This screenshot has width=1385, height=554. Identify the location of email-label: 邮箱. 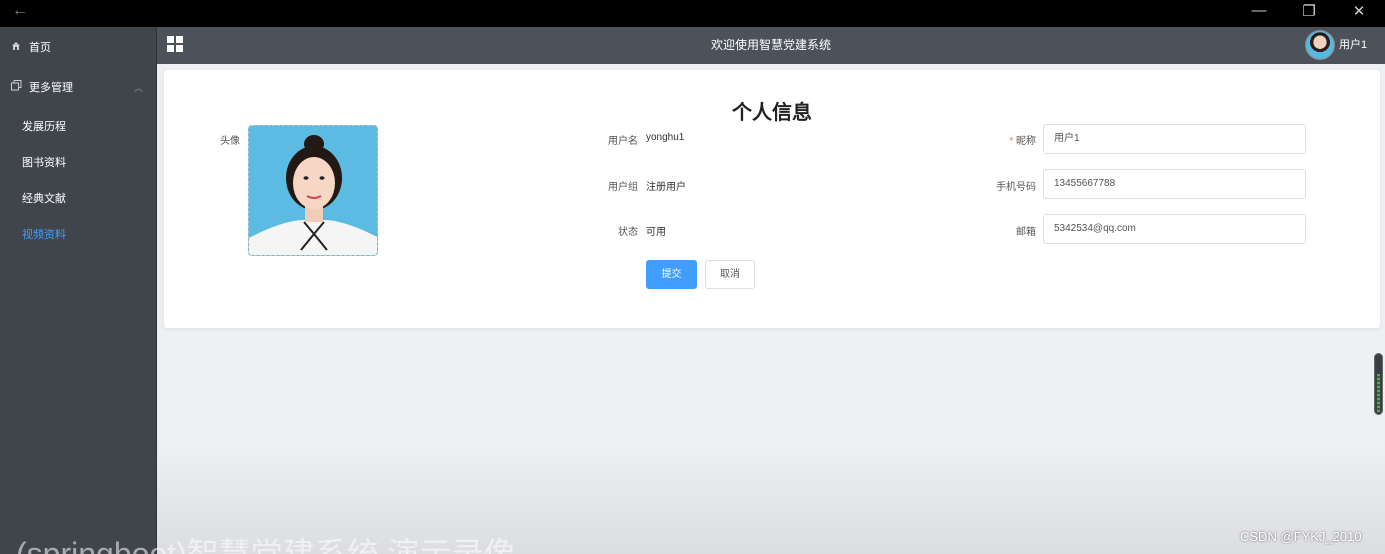
(1026, 232).